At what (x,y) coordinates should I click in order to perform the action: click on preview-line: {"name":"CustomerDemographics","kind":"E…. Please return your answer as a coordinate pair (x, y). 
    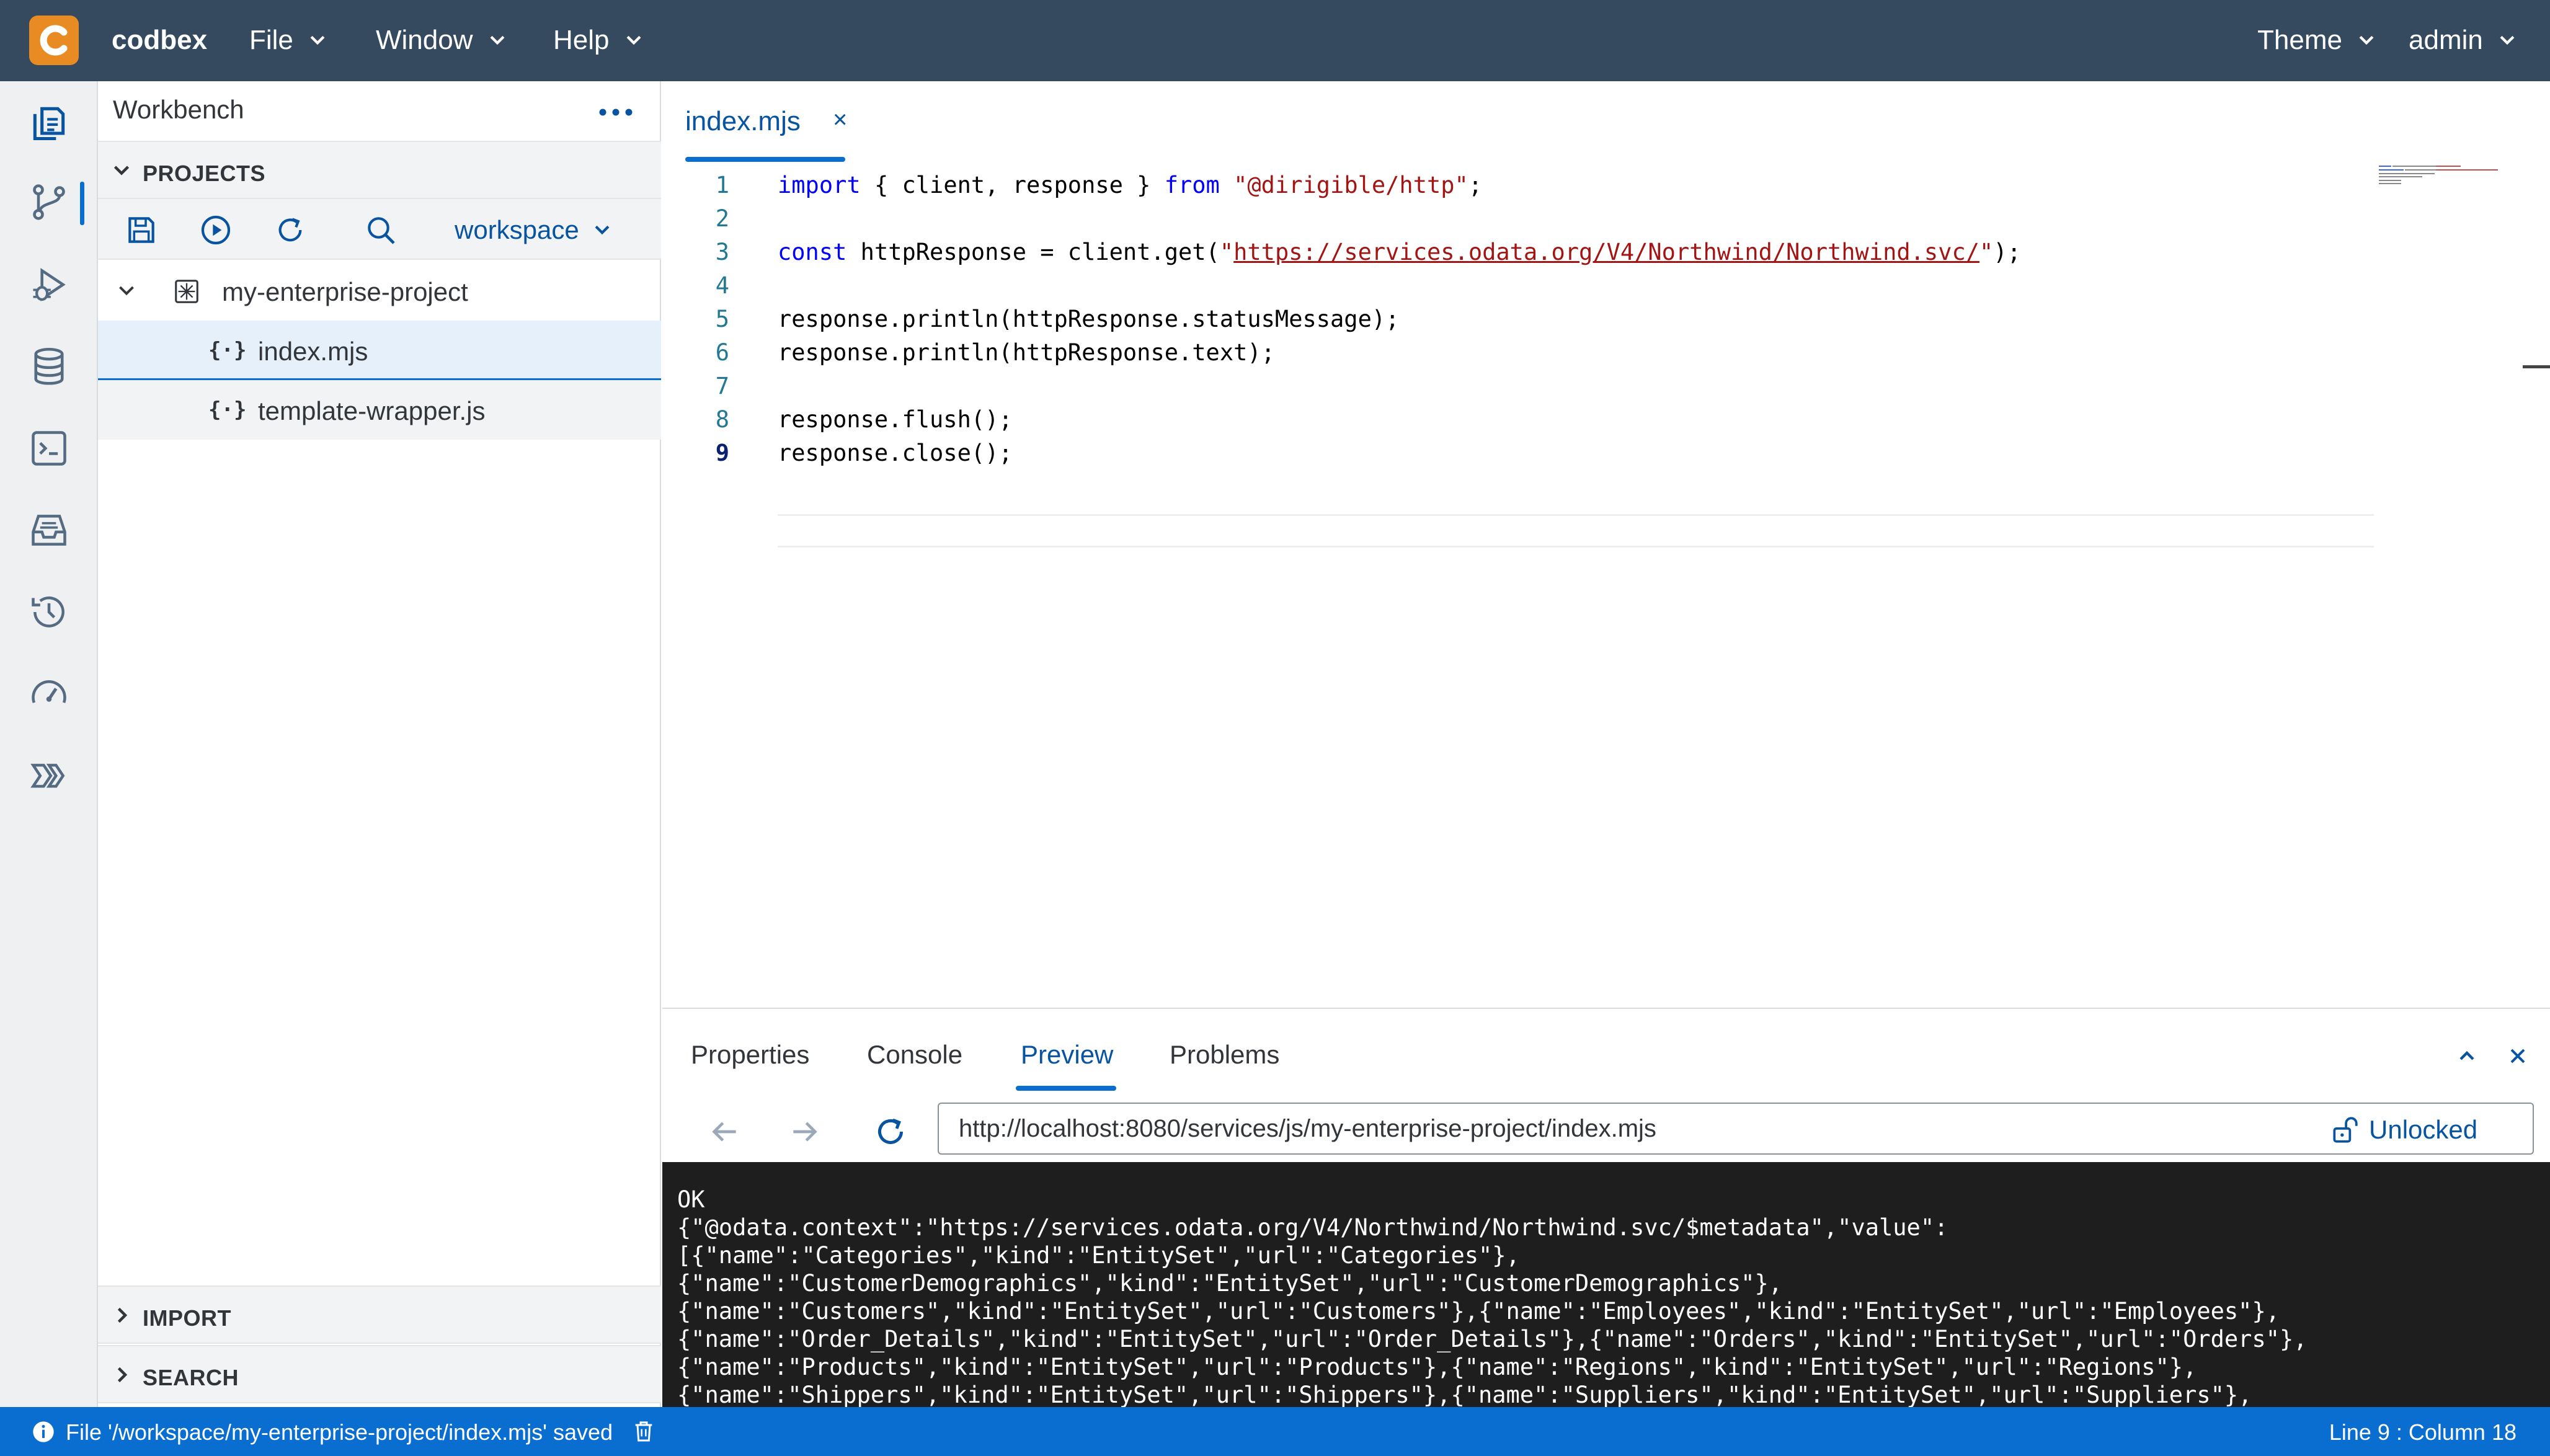
    Looking at the image, I should click on (1230, 1283).